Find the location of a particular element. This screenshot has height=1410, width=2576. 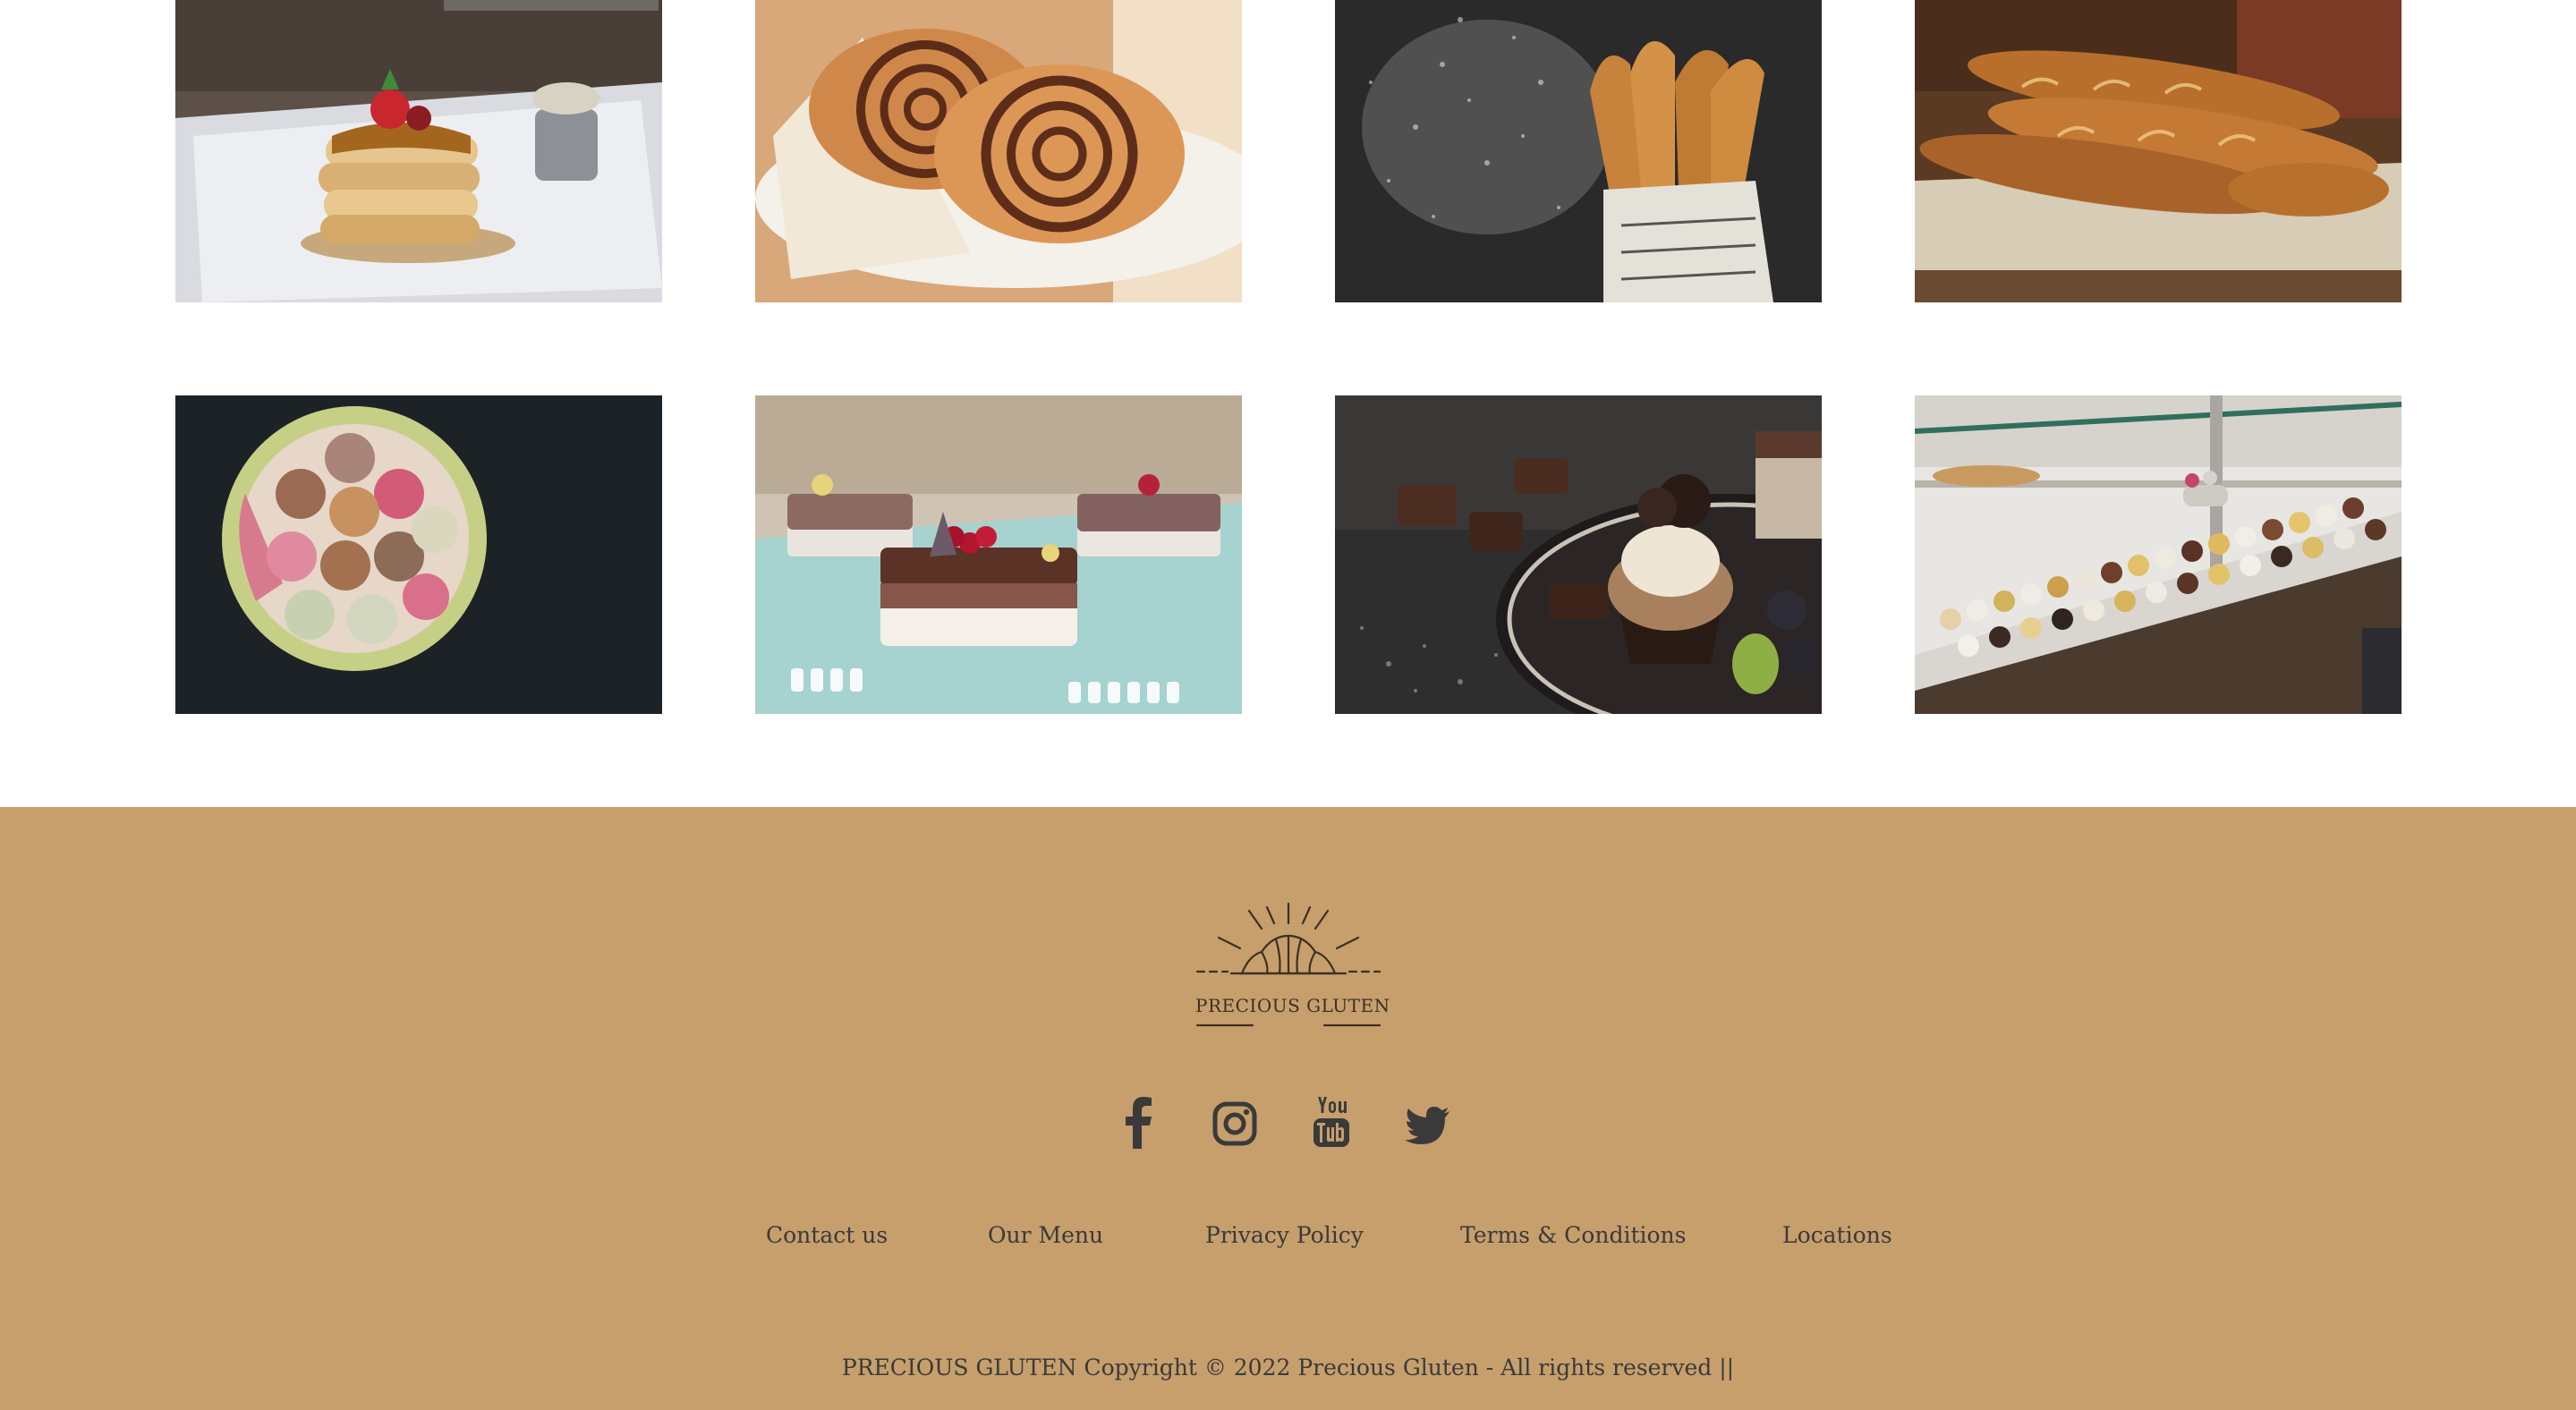

instagram-icon is located at coordinates (1234, 1123).